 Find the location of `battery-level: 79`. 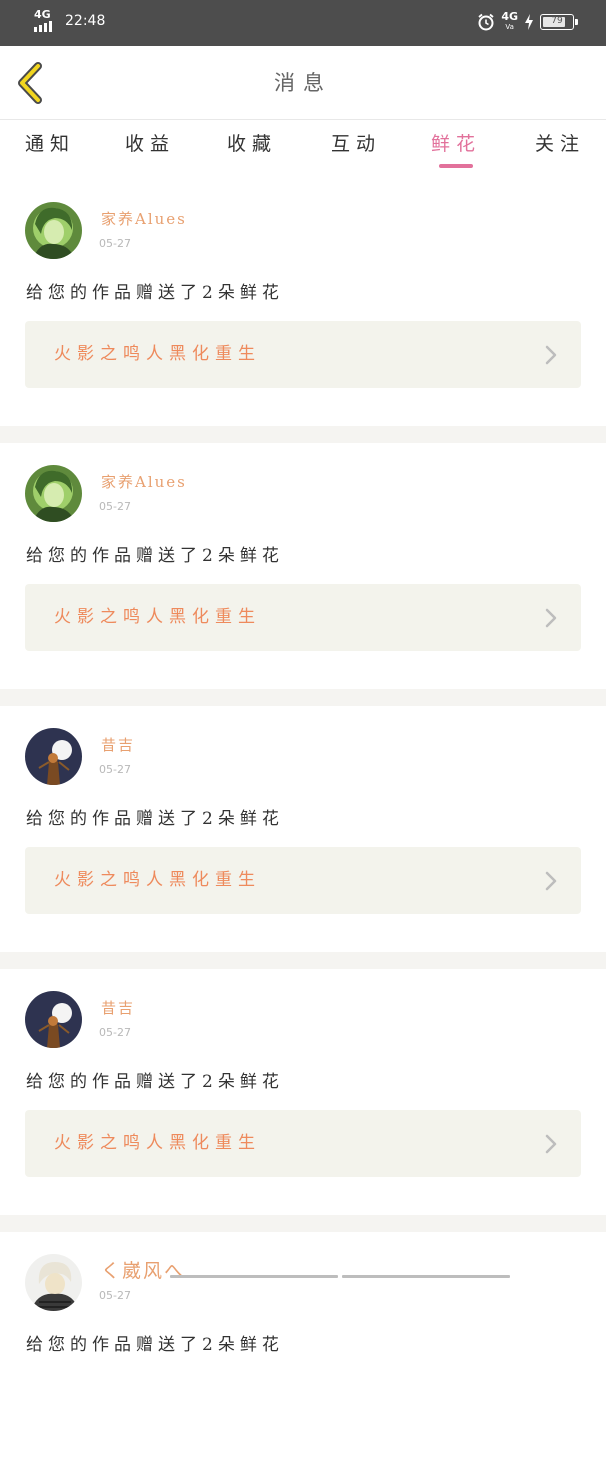

battery-level: 79 is located at coordinates (557, 21).